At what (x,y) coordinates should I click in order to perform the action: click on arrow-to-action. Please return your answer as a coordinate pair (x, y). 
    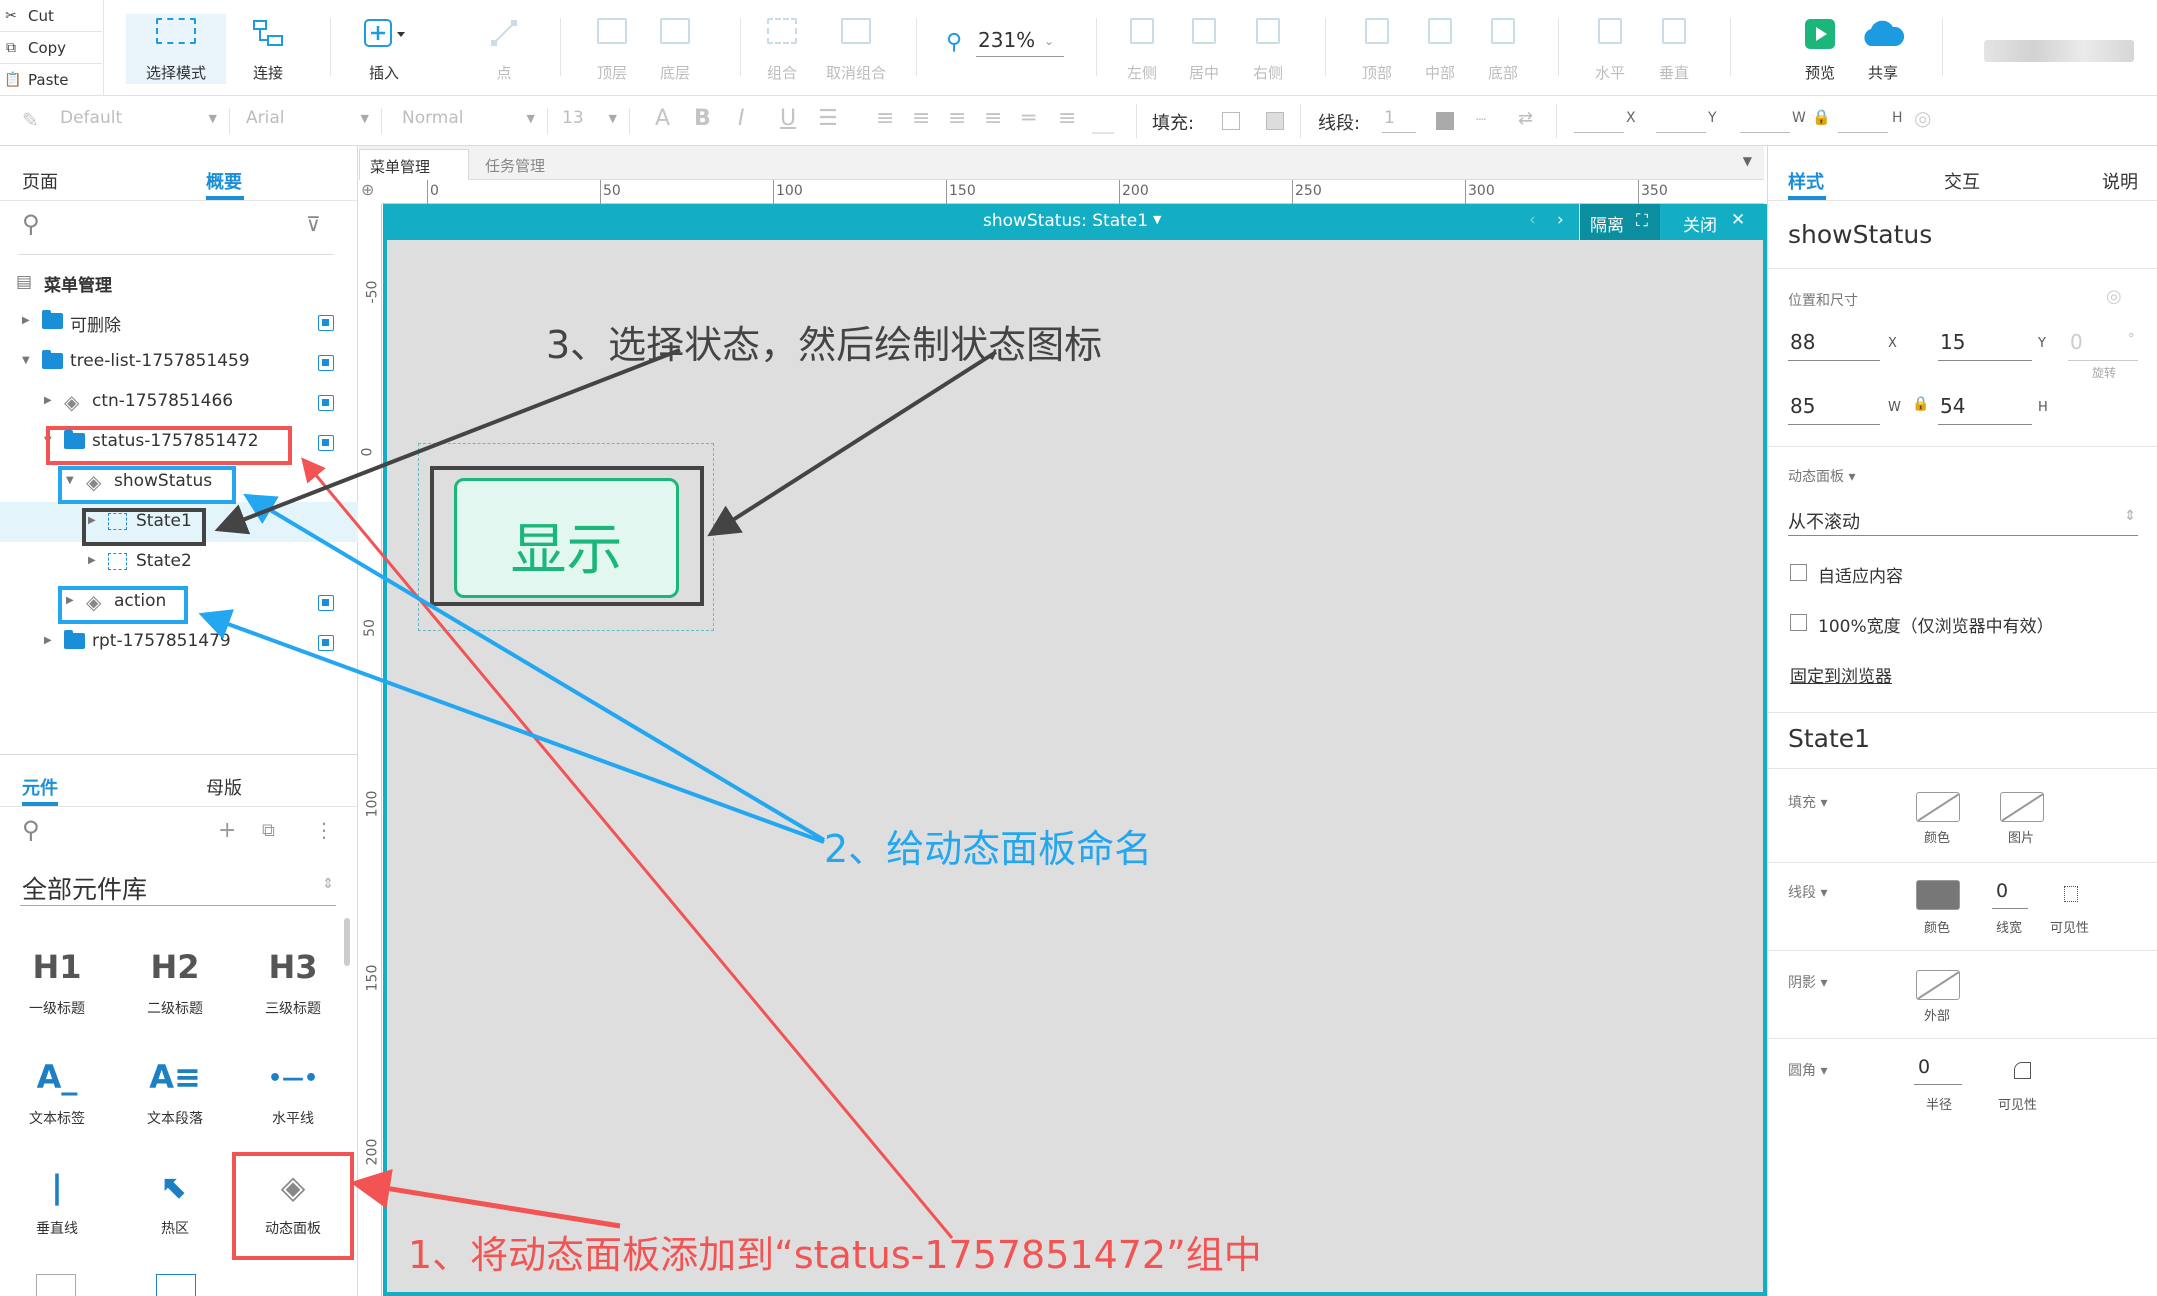
    Looking at the image, I should click on (511, 726).